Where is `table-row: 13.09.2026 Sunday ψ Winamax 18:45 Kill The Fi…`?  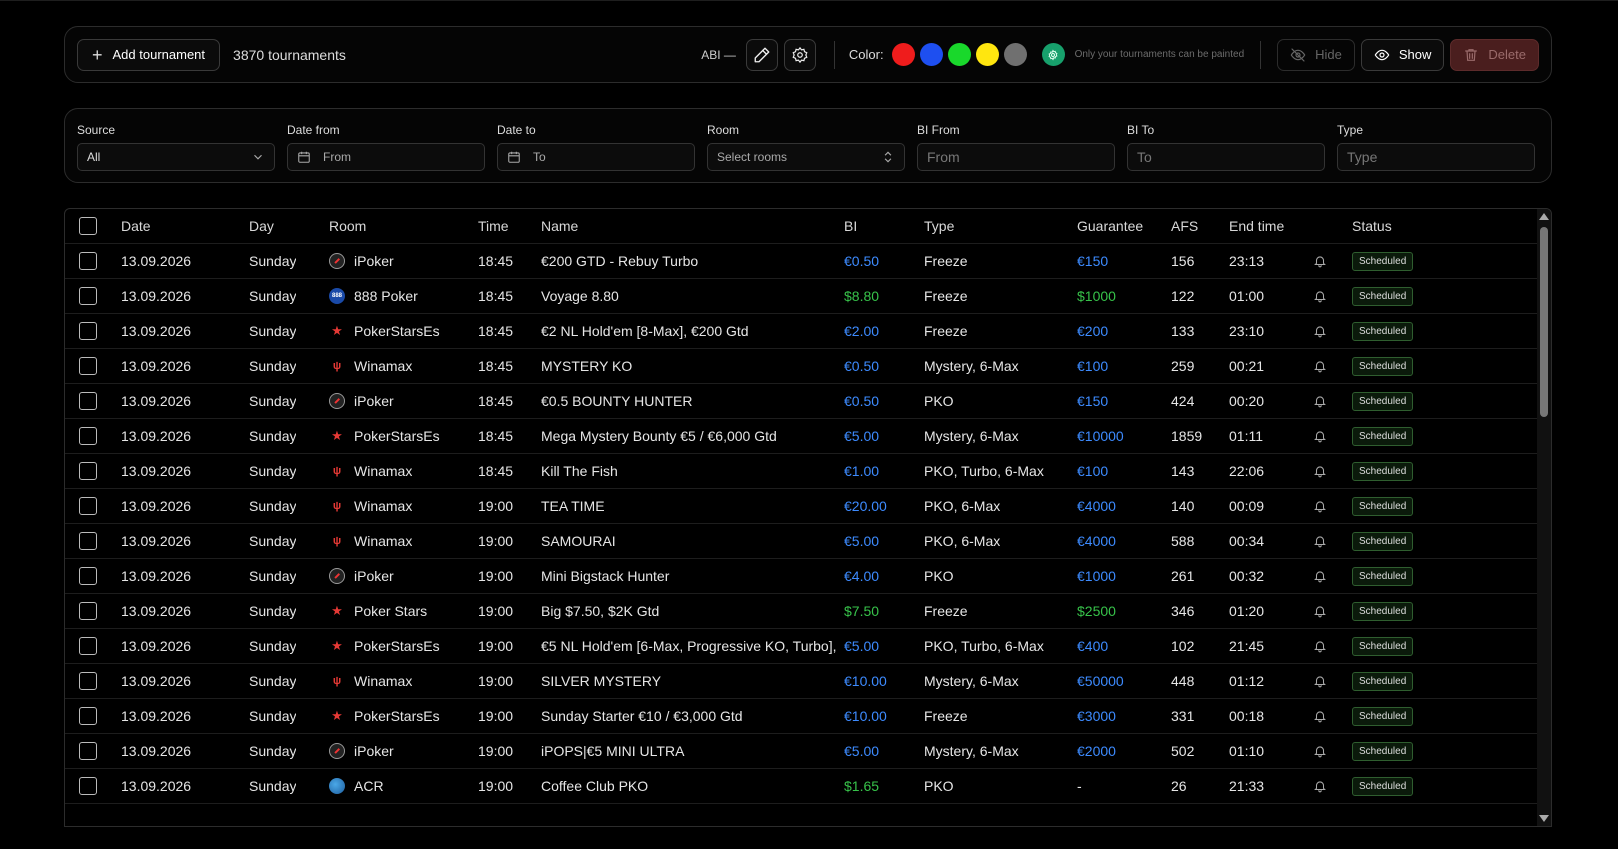
table-row: 13.09.2026 Sunday ψ Winamax 18:45 Kill The Fi… is located at coordinates (802, 471).